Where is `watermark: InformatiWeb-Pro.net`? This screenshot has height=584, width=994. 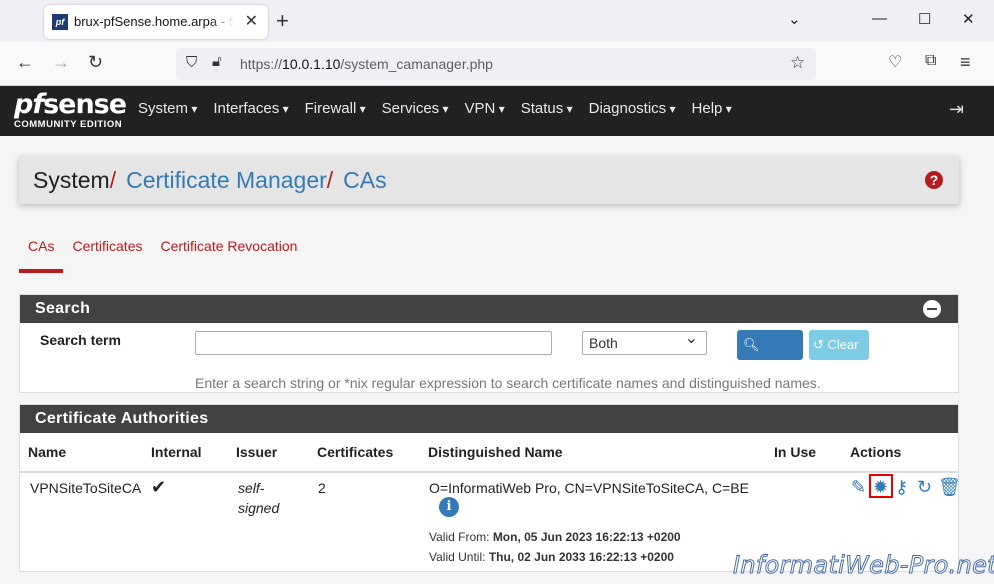 watermark: InformatiWeb-Pro.net is located at coordinates (863, 565).